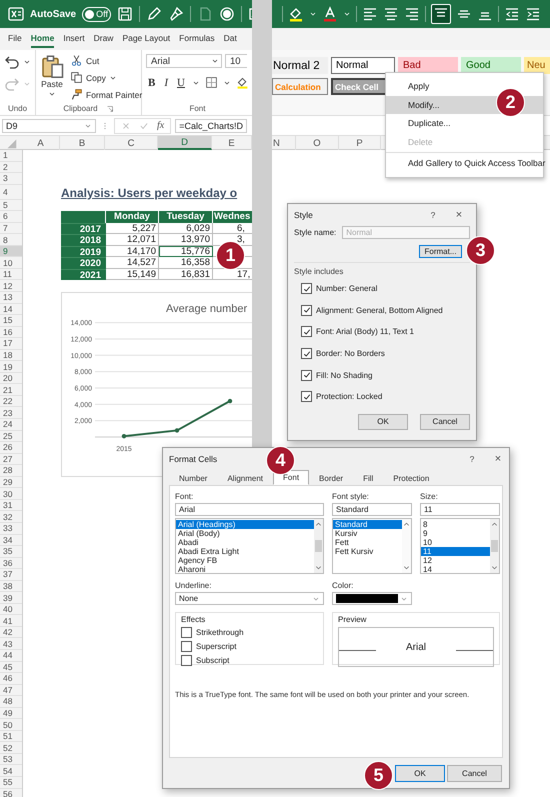 The height and width of the screenshot is (797, 550). What do you see at coordinates (197, 39) in the screenshot?
I see `menu-tab: Formulas` at bounding box center [197, 39].